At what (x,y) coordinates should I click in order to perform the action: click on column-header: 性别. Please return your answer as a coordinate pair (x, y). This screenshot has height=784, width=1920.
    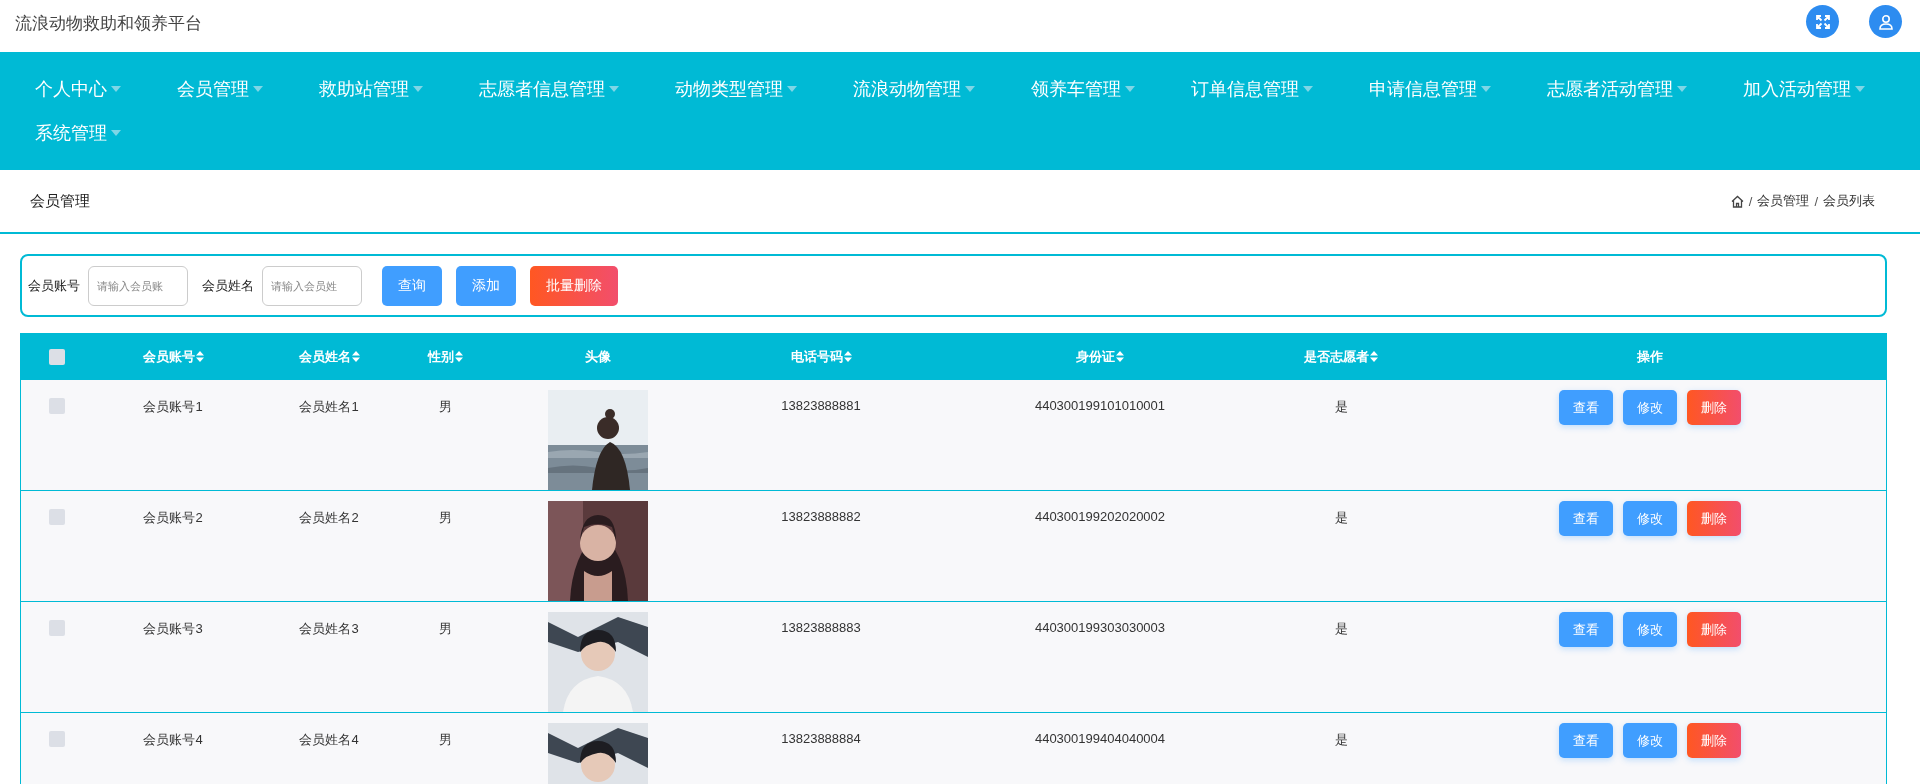
    Looking at the image, I should click on (445, 356).